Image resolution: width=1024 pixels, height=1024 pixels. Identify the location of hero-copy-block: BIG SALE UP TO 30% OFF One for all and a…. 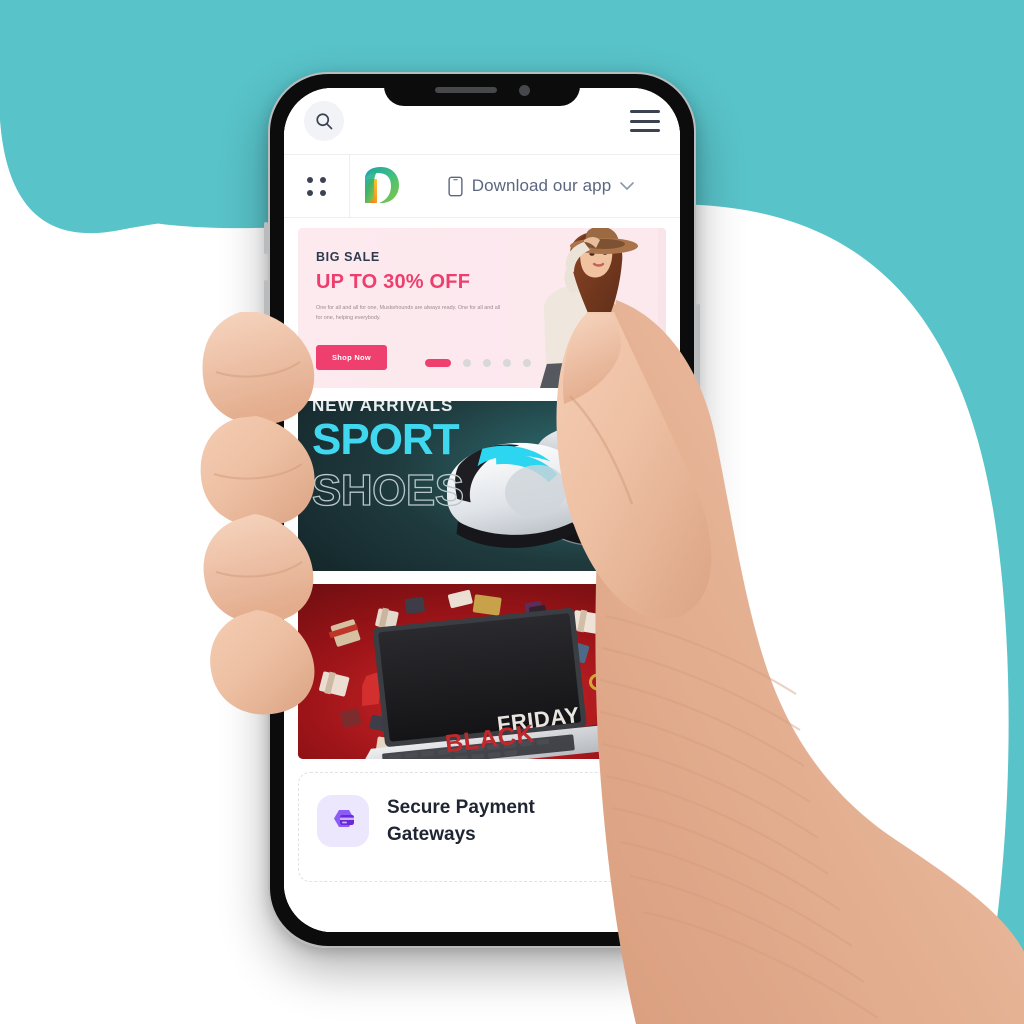
(416, 286).